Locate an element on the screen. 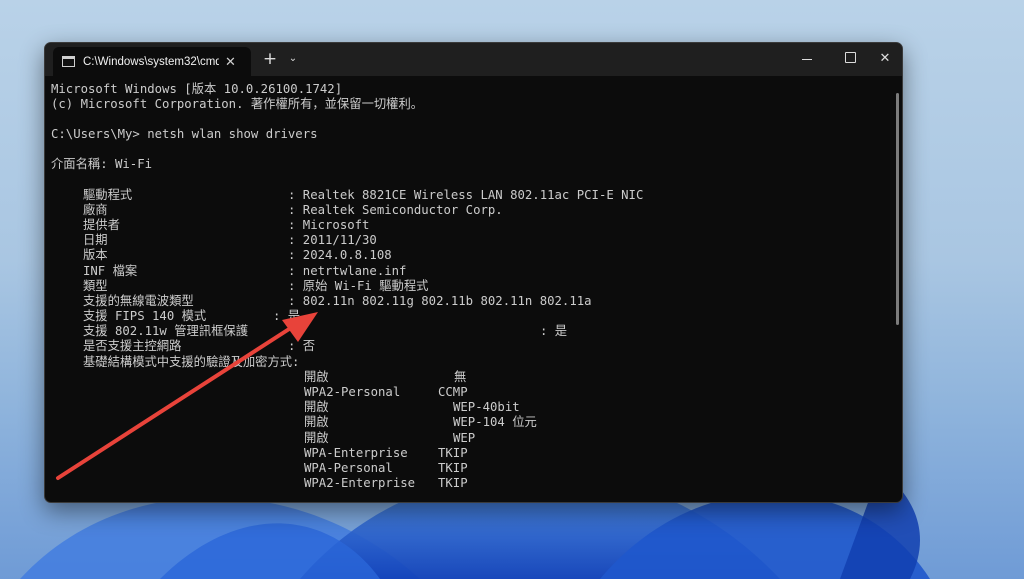 This screenshot has width=1024, height=579. auth-header: 基礎結構模式中支援的驗證及加密方式: is located at coordinates (175, 362).